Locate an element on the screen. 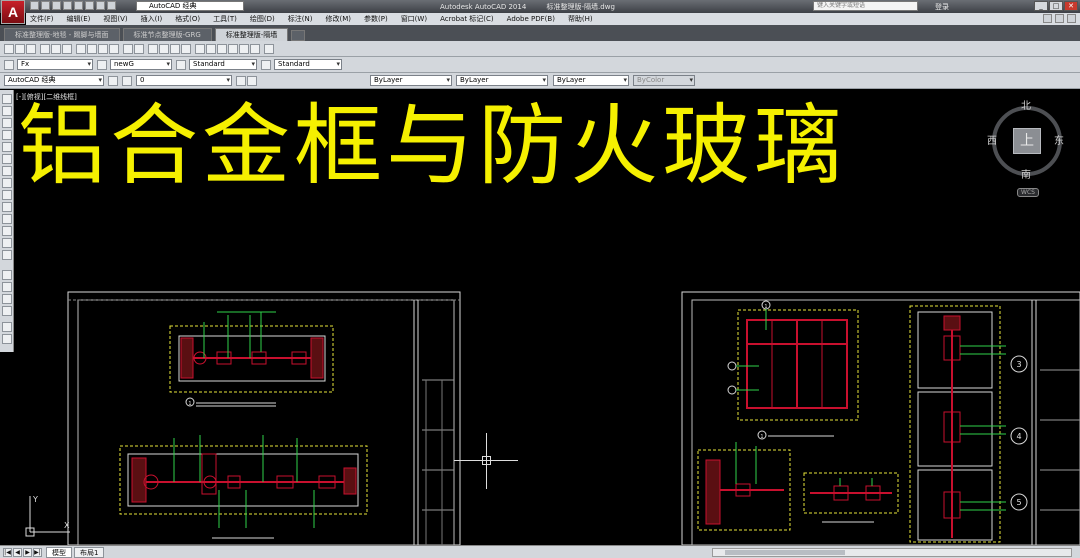 The height and width of the screenshot is (558, 1080). horizontal-scrollbar is located at coordinates (892, 552).